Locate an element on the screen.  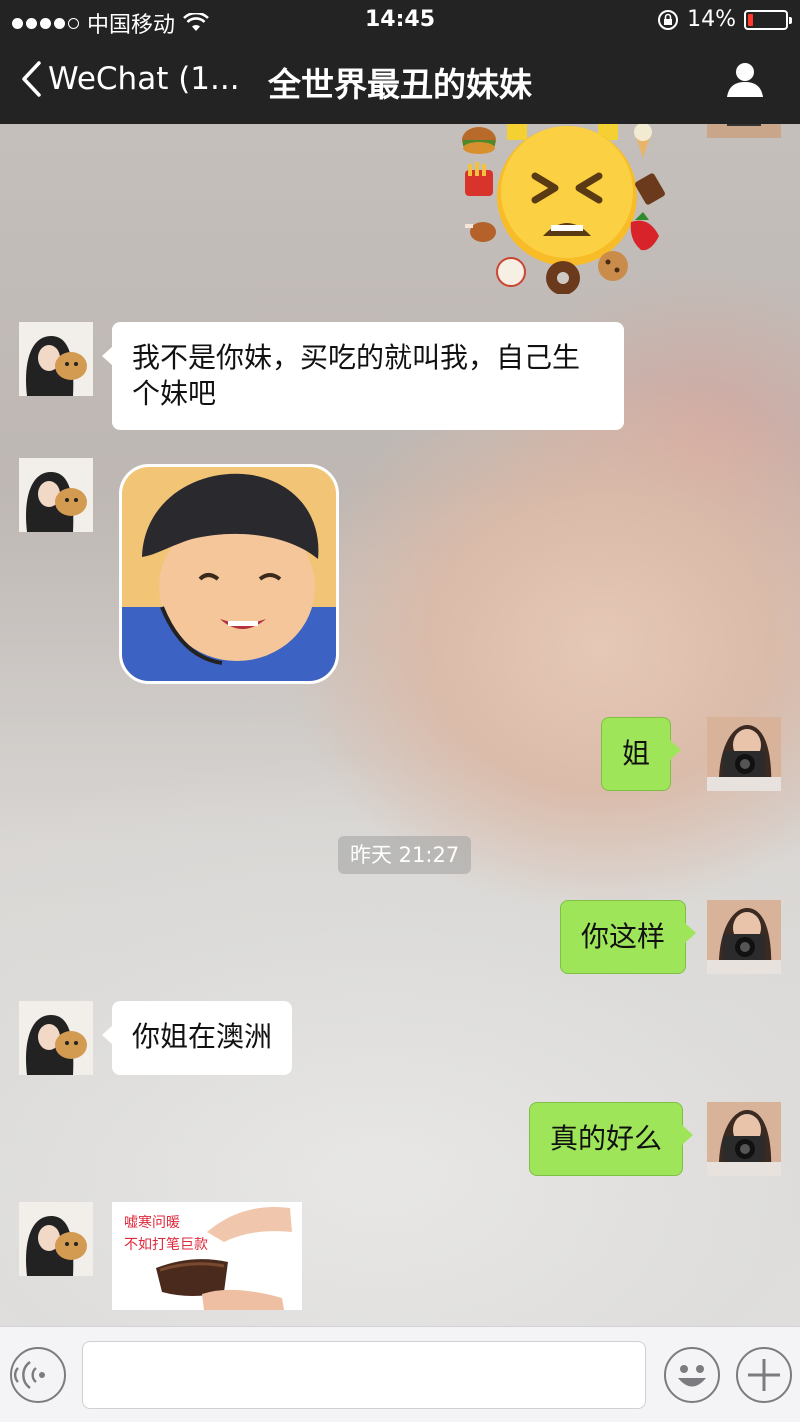
plus-button is located at coordinates (764, 1375).